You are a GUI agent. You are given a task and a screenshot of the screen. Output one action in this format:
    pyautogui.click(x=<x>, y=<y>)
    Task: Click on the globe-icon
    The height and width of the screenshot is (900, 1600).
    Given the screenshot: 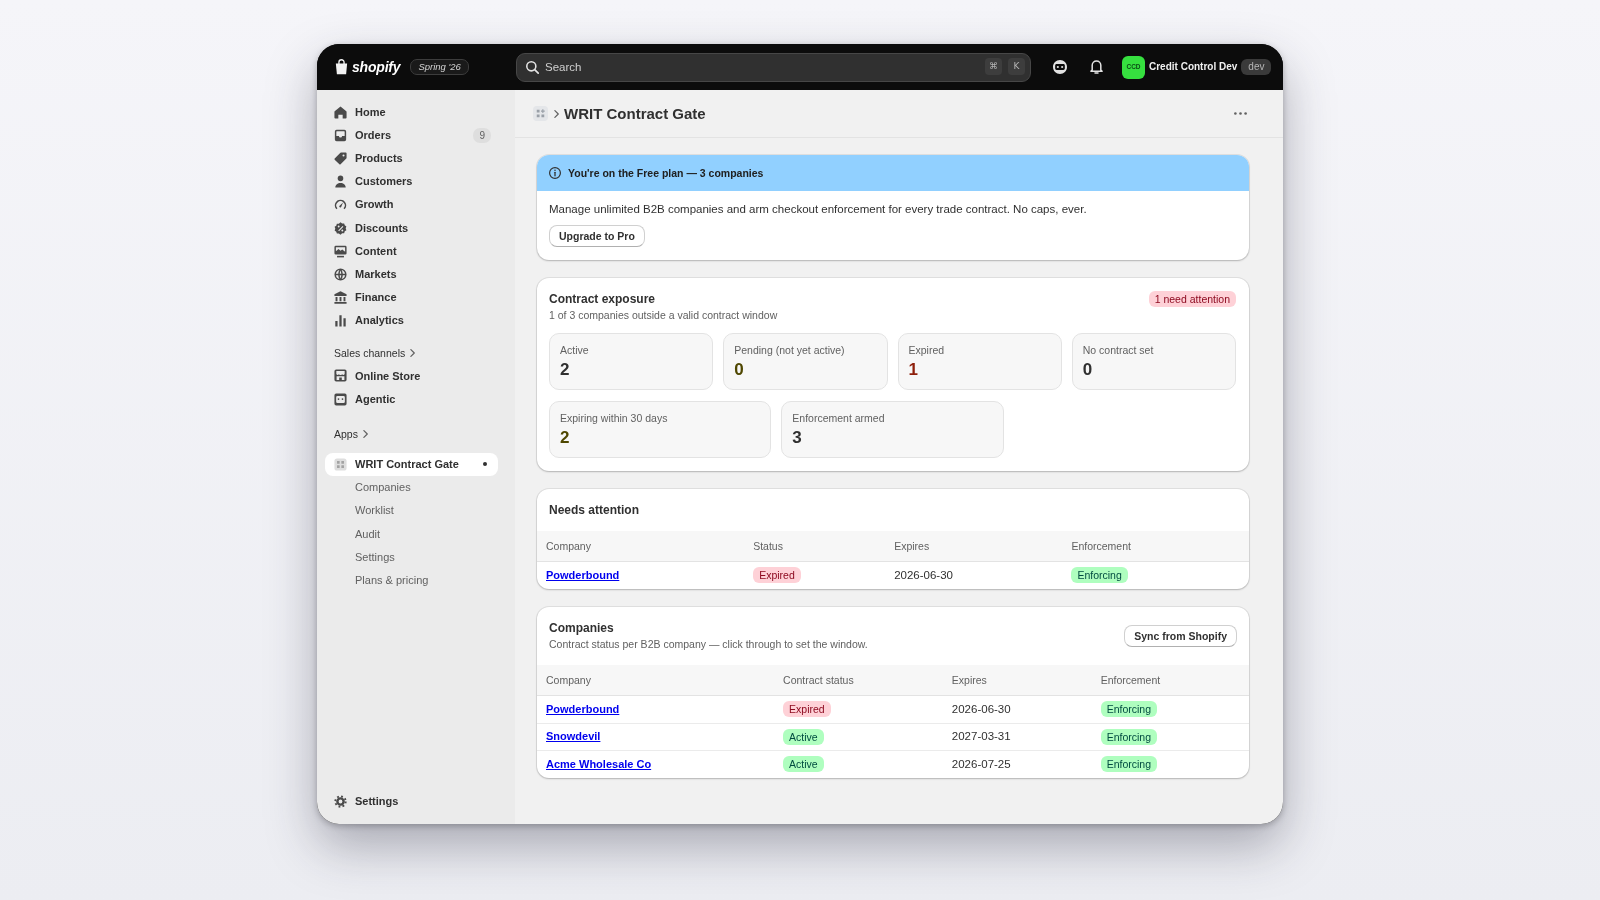 What is the action you would take?
    pyautogui.click(x=340, y=274)
    